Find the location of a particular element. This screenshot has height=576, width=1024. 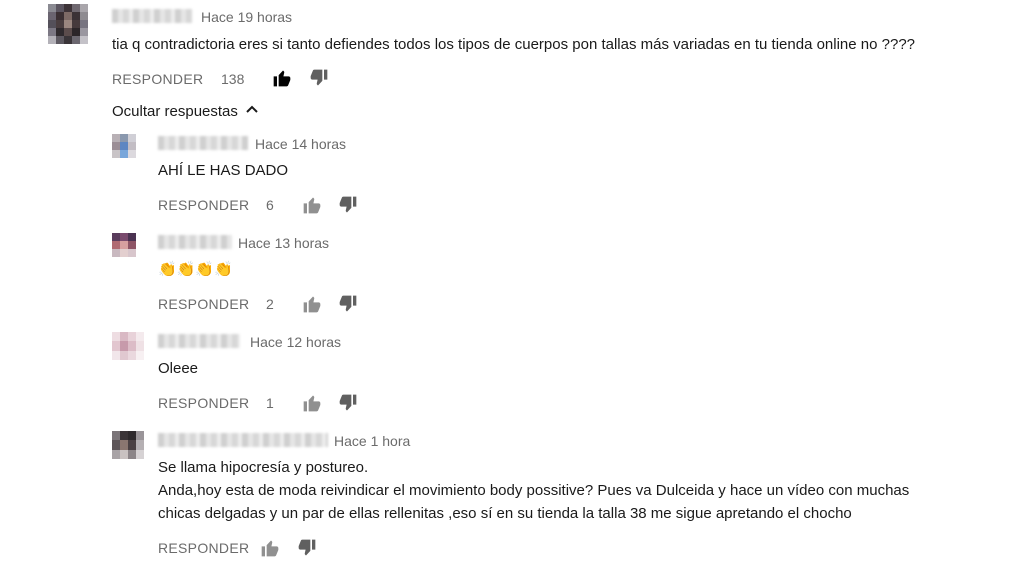

comment-timestamp: Hace 13 horas is located at coordinates (283, 243).